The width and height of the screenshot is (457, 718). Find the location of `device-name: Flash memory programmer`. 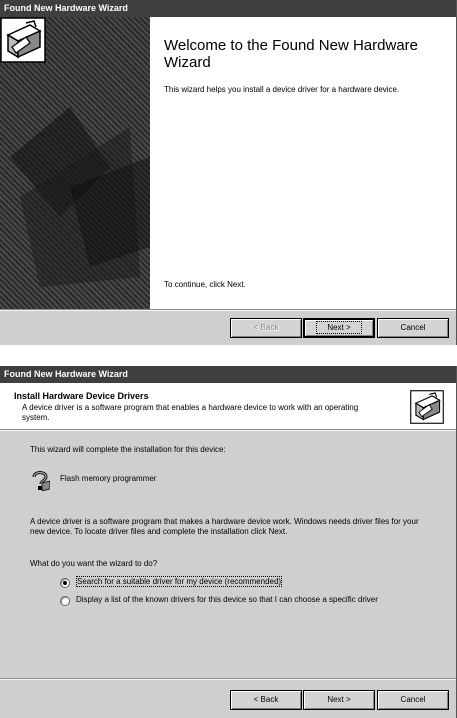

device-name: Flash memory programmer is located at coordinates (108, 478).